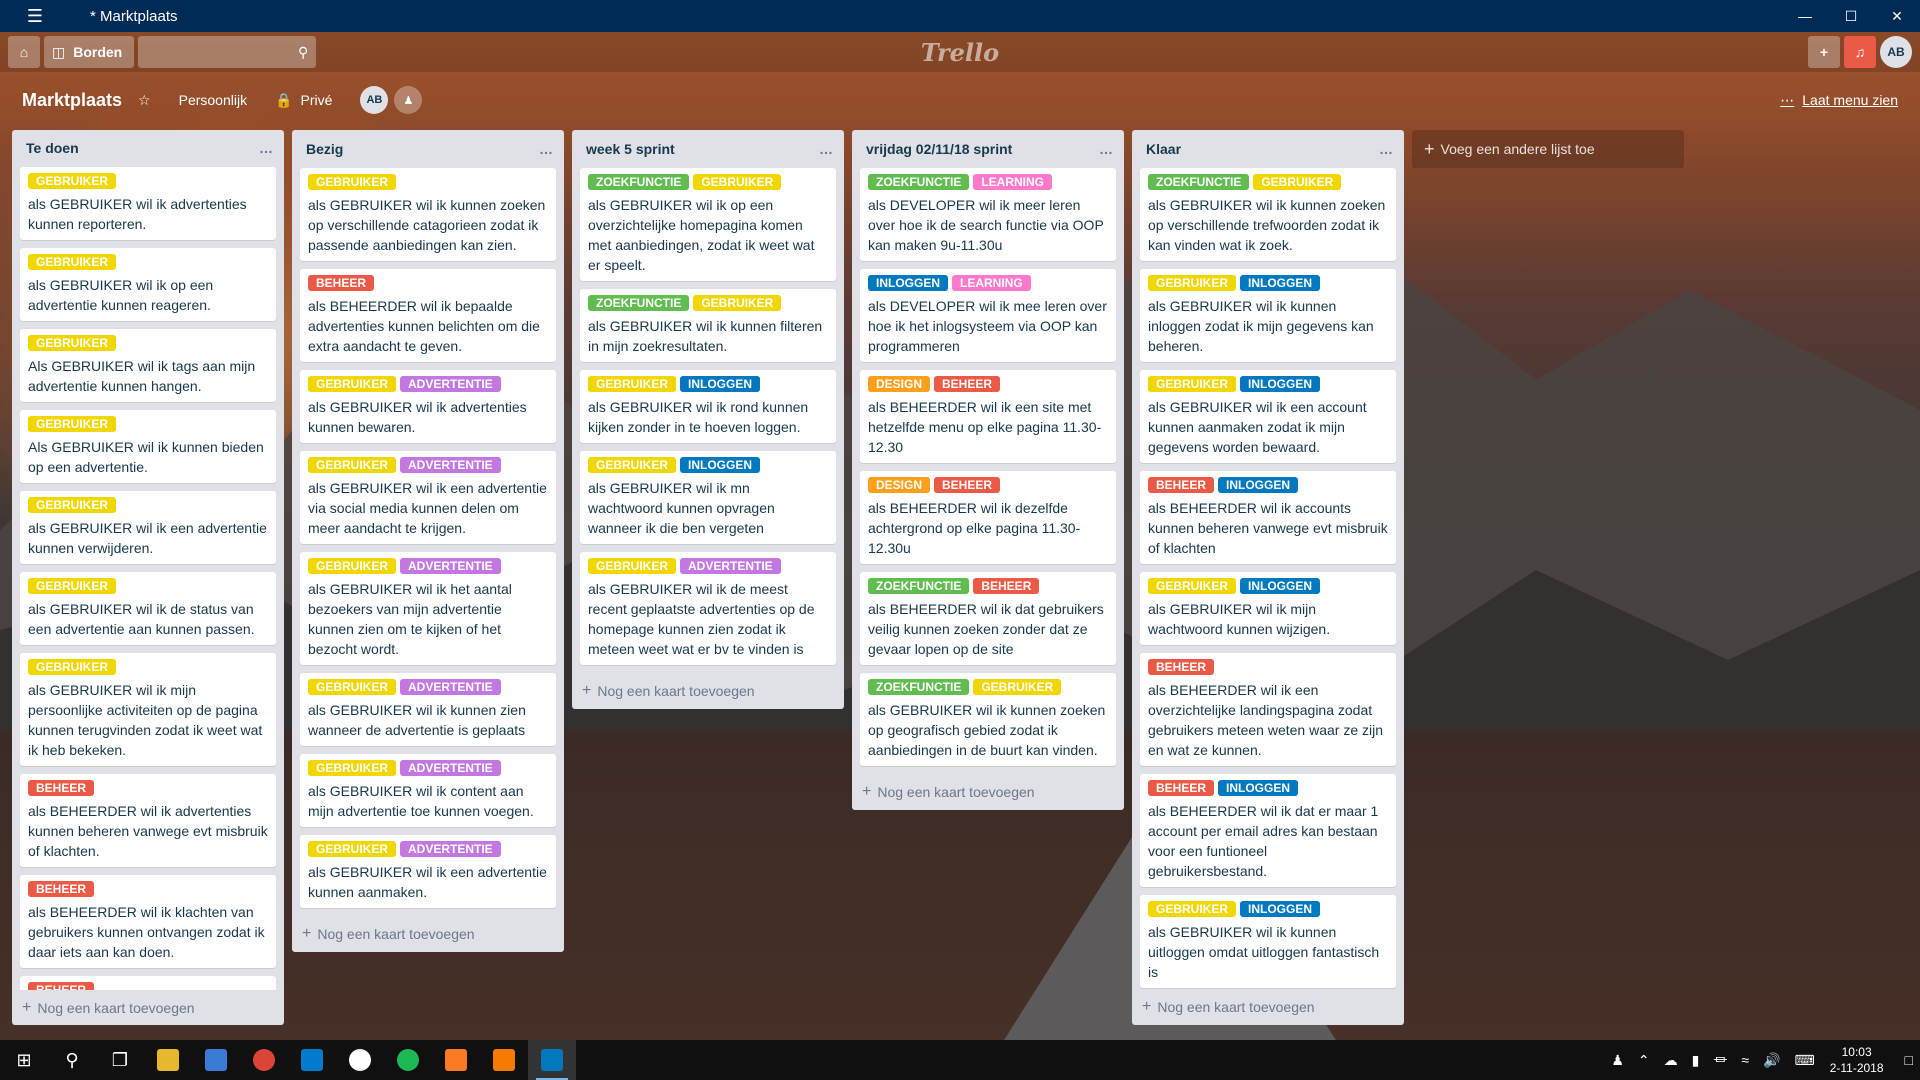 Image resolution: width=1920 pixels, height=1080 pixels. Describe the element at coordinates (227, 52) in the screenshot. I see `search-input: ⚲` at that location.